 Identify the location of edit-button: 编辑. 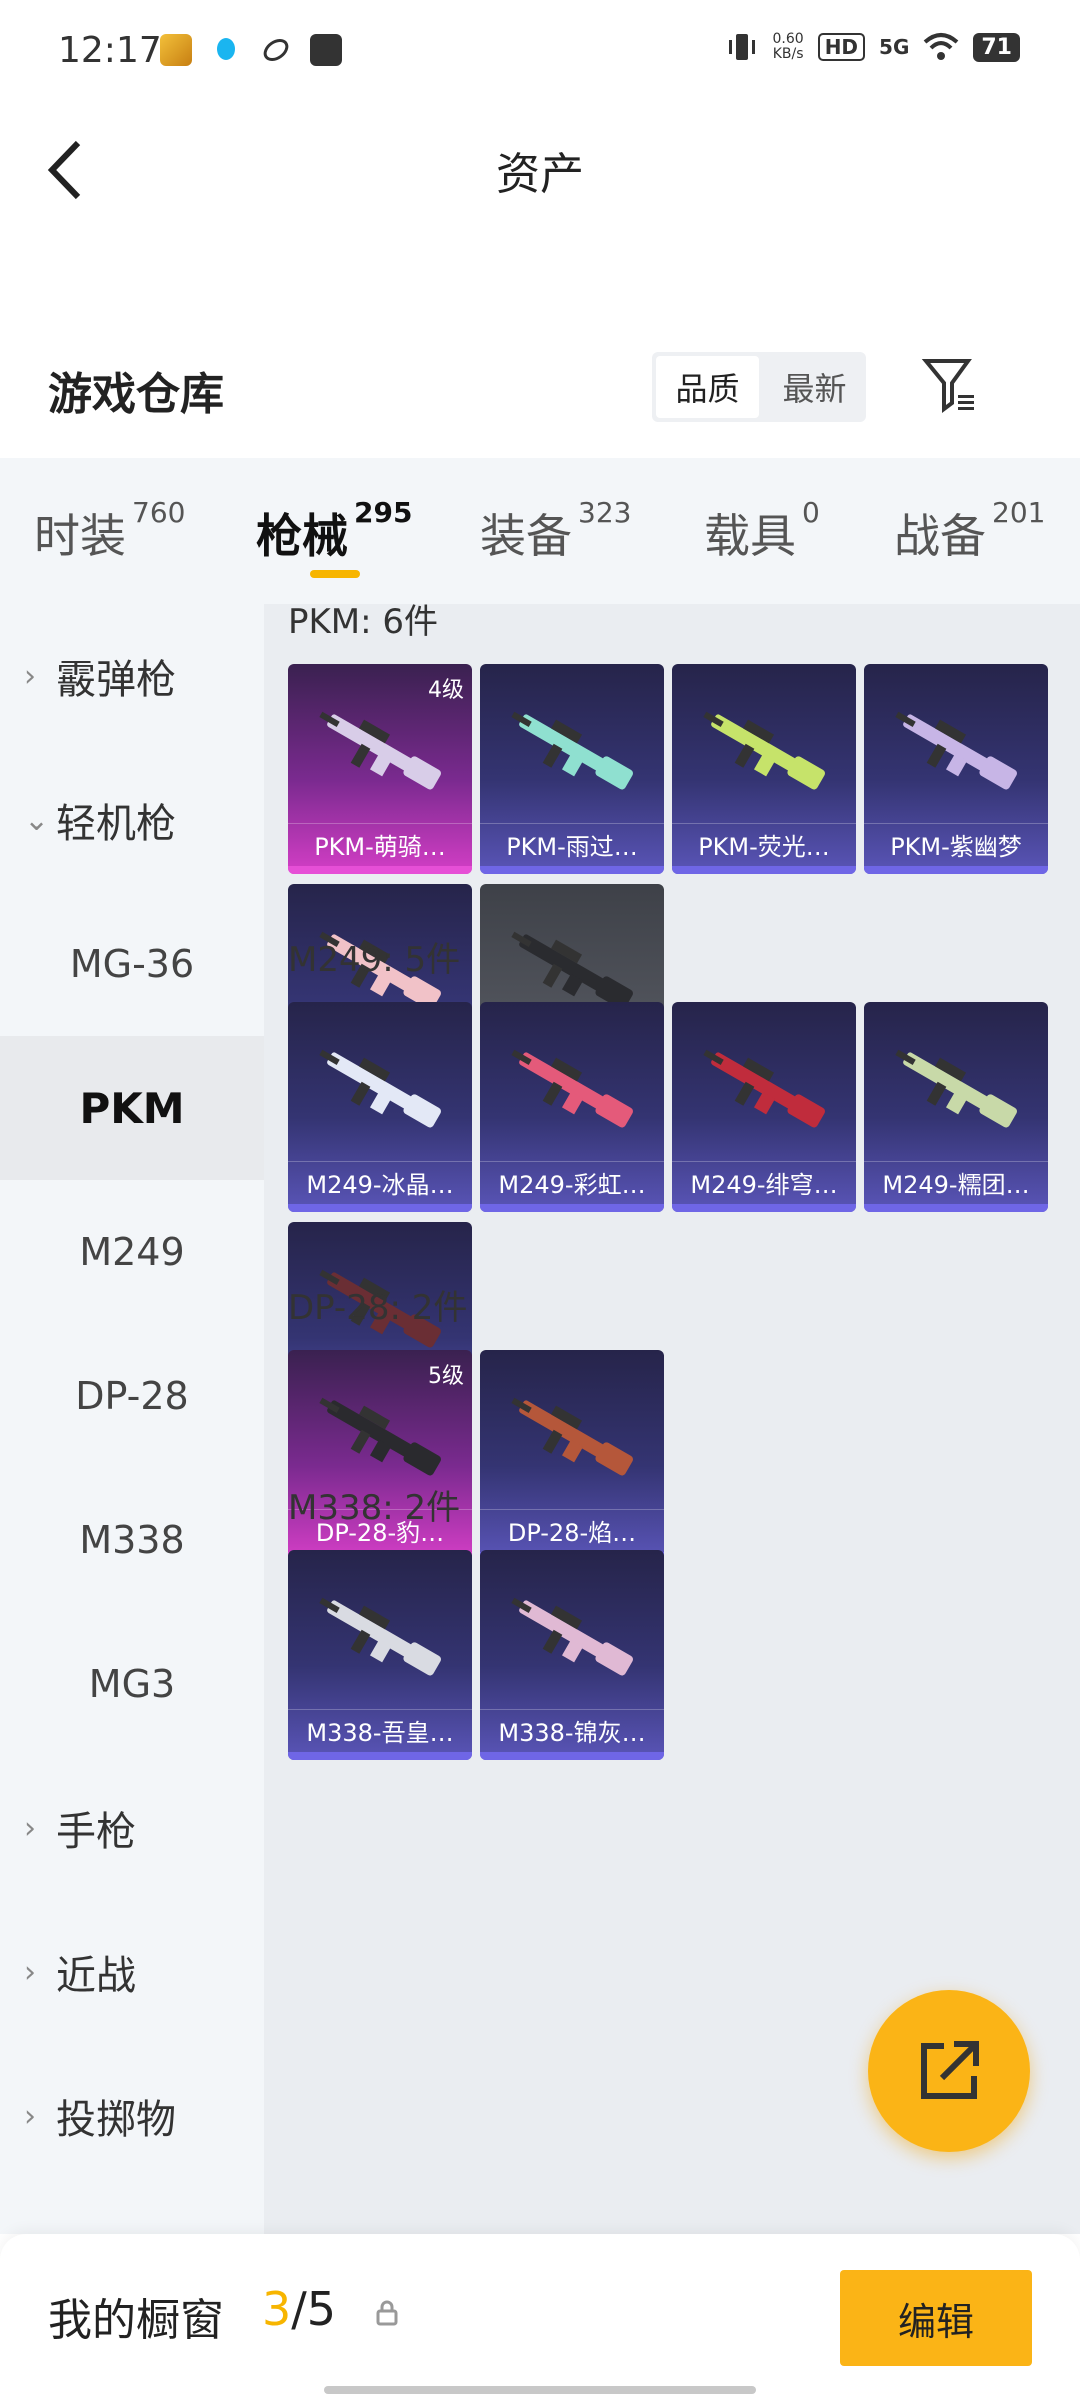
(936, 2318).